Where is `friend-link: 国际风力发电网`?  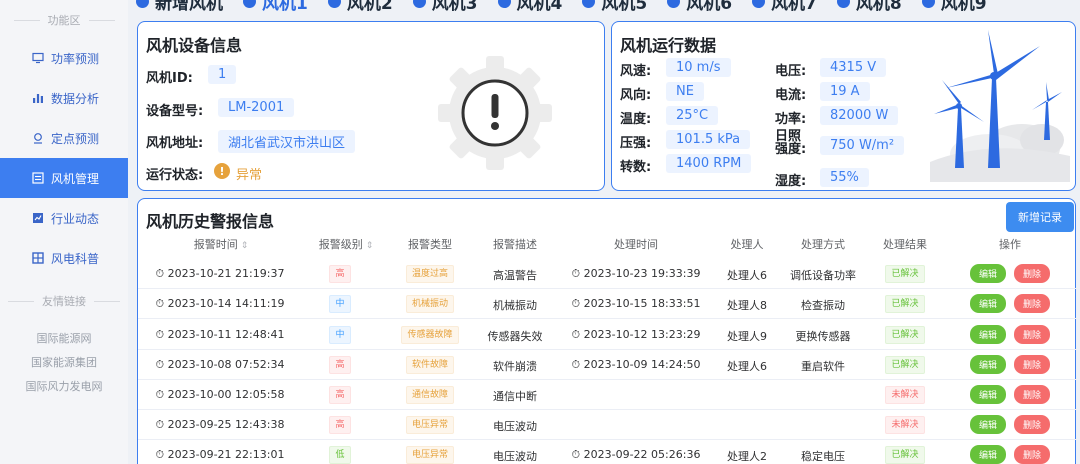
friend-link: 国际风力发电网 is located at coordinates (64, 386).